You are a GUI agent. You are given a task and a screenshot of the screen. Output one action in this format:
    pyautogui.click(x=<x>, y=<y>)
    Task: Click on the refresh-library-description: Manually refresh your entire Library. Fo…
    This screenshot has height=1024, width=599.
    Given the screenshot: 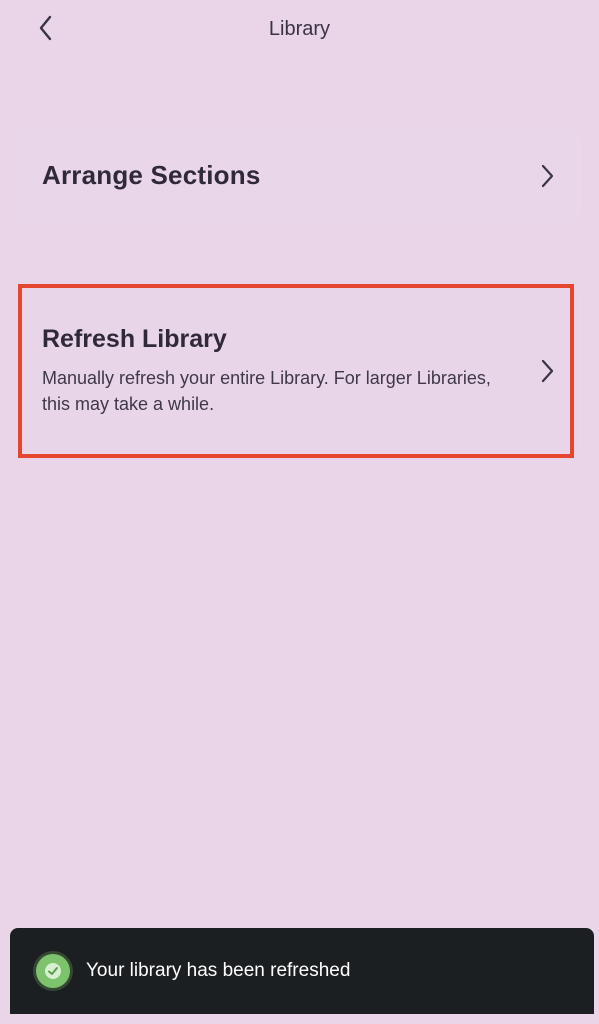 What is the action you would take?
    pyautogui.click(x=266, y=391)
    